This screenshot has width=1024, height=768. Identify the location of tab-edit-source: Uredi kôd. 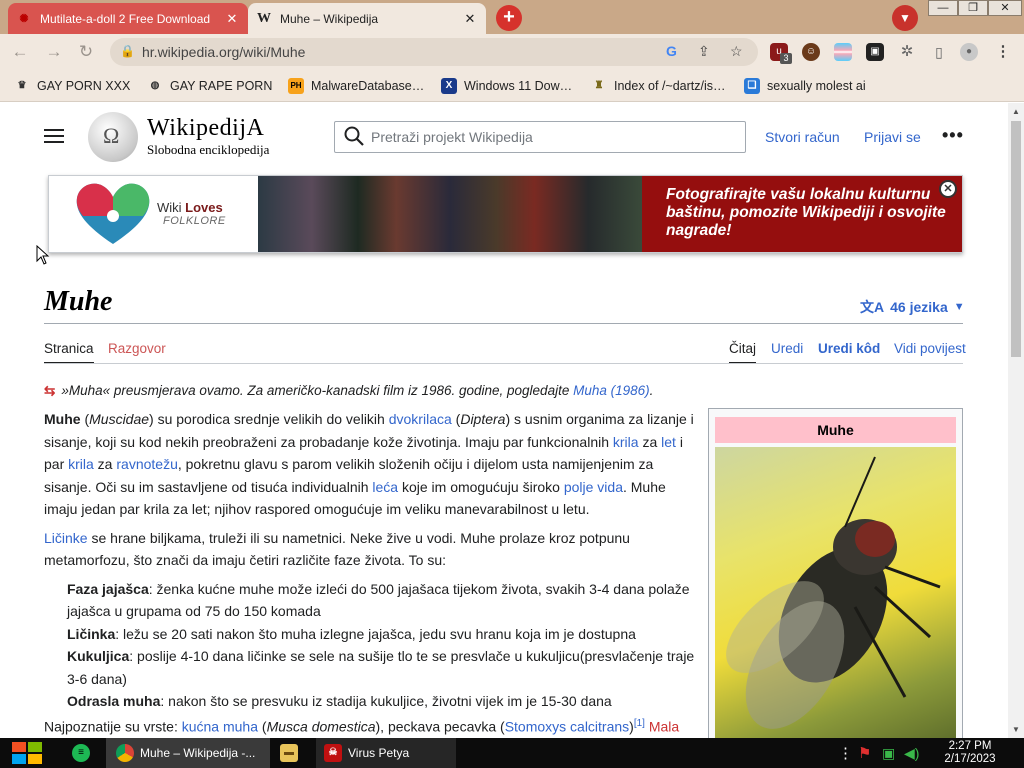
(849, 351).